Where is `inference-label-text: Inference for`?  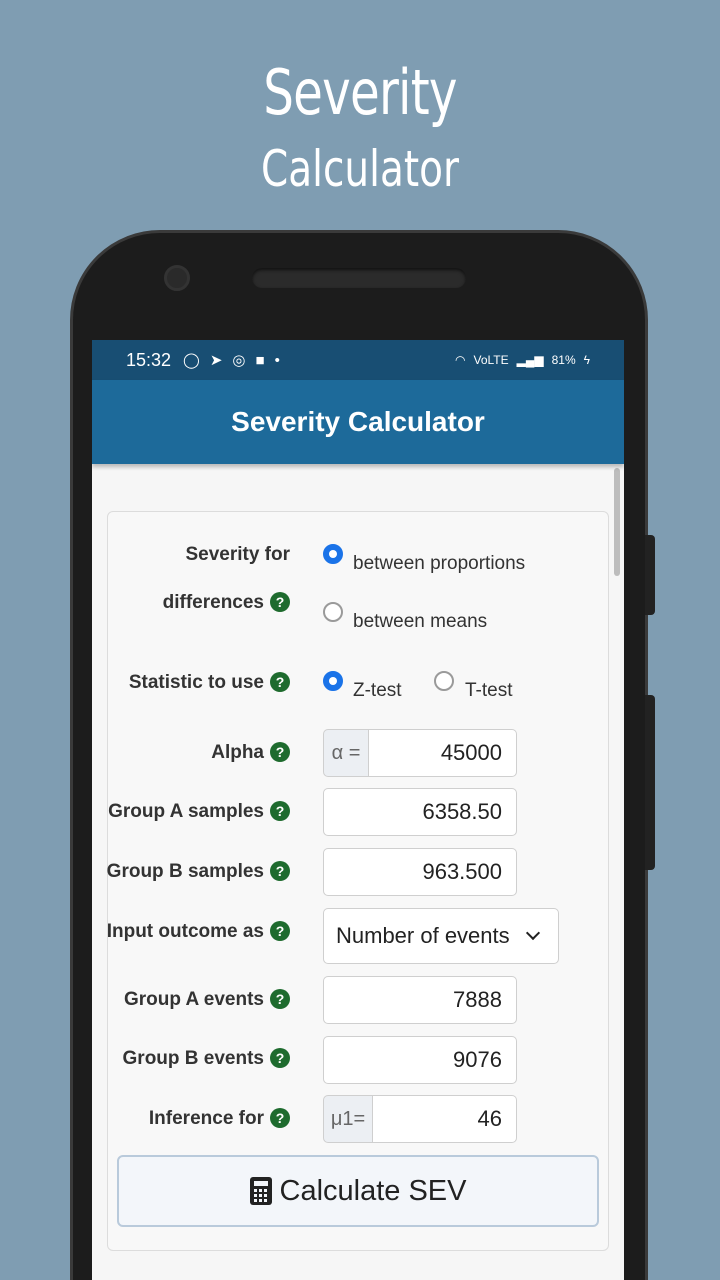 inference-label-text: Inference for is located at coordinates (206, 1118).